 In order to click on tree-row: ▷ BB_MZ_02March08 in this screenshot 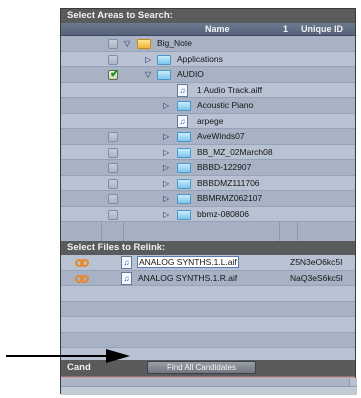, I will do `click(208, 152)`.